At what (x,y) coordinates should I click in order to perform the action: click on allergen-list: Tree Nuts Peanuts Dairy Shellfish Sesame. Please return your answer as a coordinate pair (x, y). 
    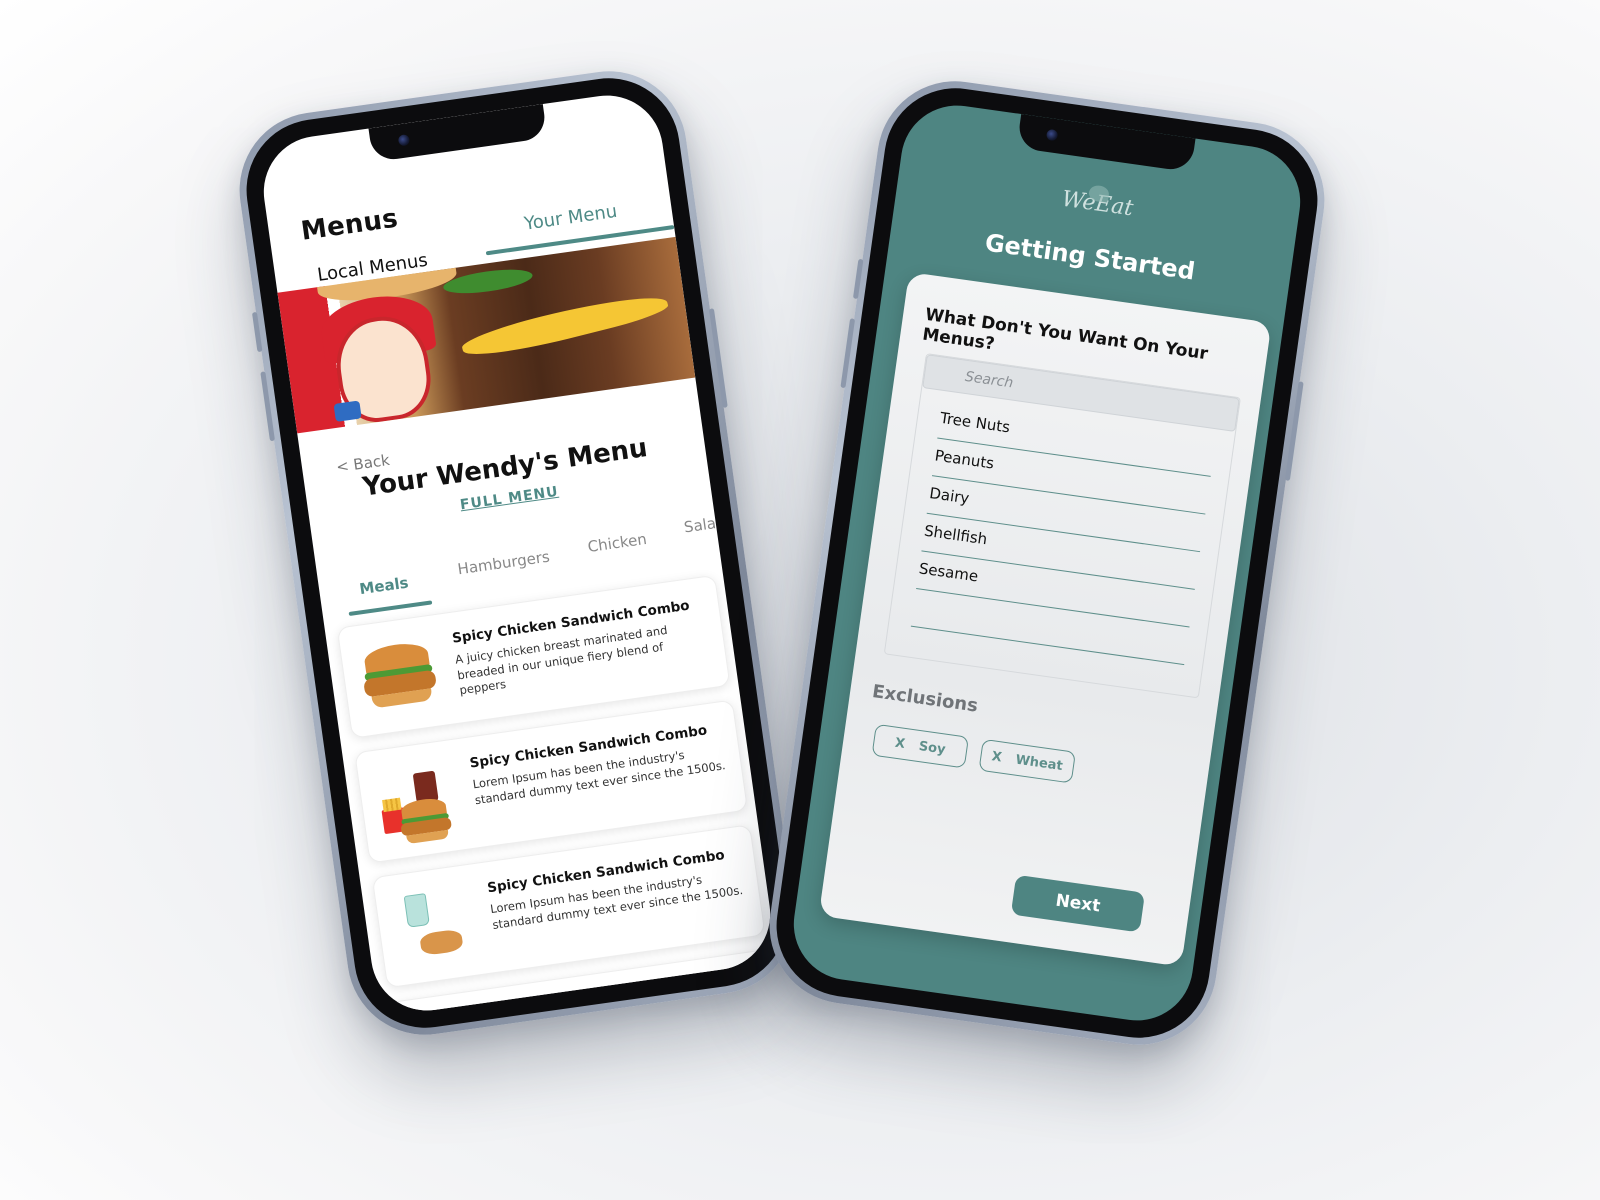
    Looking at the image, I should click on (1062, 526).